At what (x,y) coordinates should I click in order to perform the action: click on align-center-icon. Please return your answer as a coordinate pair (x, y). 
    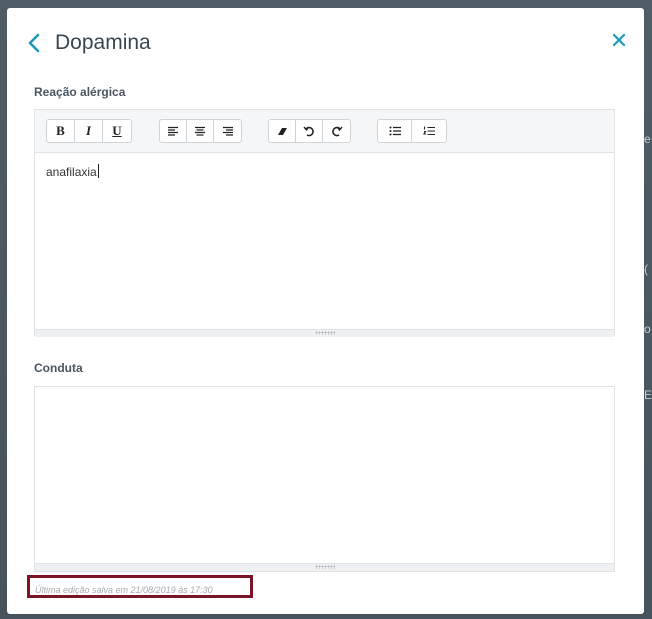
    Looking at the image, I should click on (200, 131).